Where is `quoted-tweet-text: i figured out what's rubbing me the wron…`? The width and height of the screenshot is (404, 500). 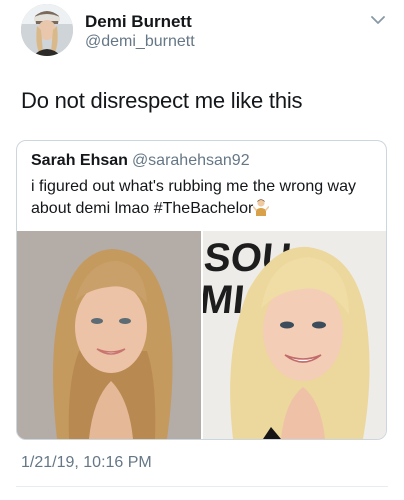
quoted-tweet-text: i figured out what's rubbing me the wron… is located at coordinates (203, 198).